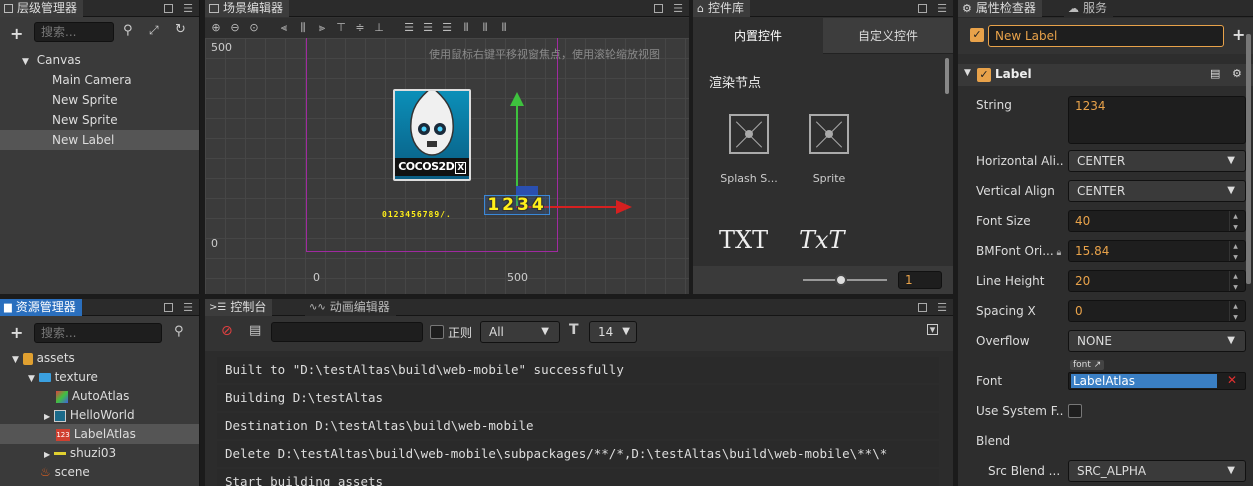 The width and height of the screenshot is (1253, 486). I want to click on halign-select: CENTER ▼, so click(1157, 161).